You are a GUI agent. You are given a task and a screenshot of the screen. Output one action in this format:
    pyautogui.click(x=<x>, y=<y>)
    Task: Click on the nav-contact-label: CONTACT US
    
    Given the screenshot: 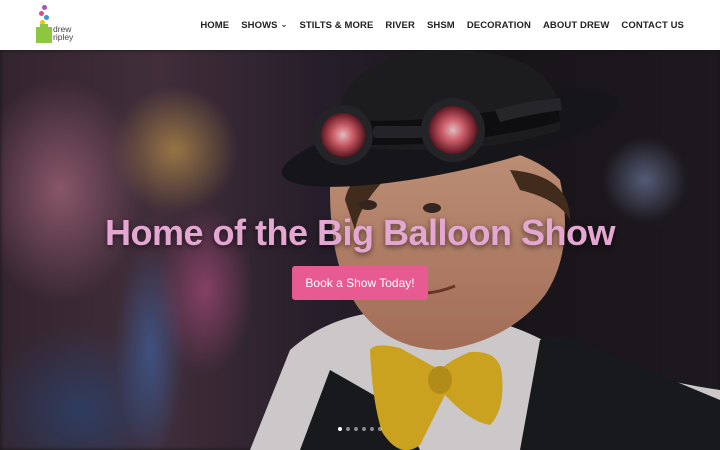 What is the action you would take?
    pyautogui.click(x=652, y=25)
    